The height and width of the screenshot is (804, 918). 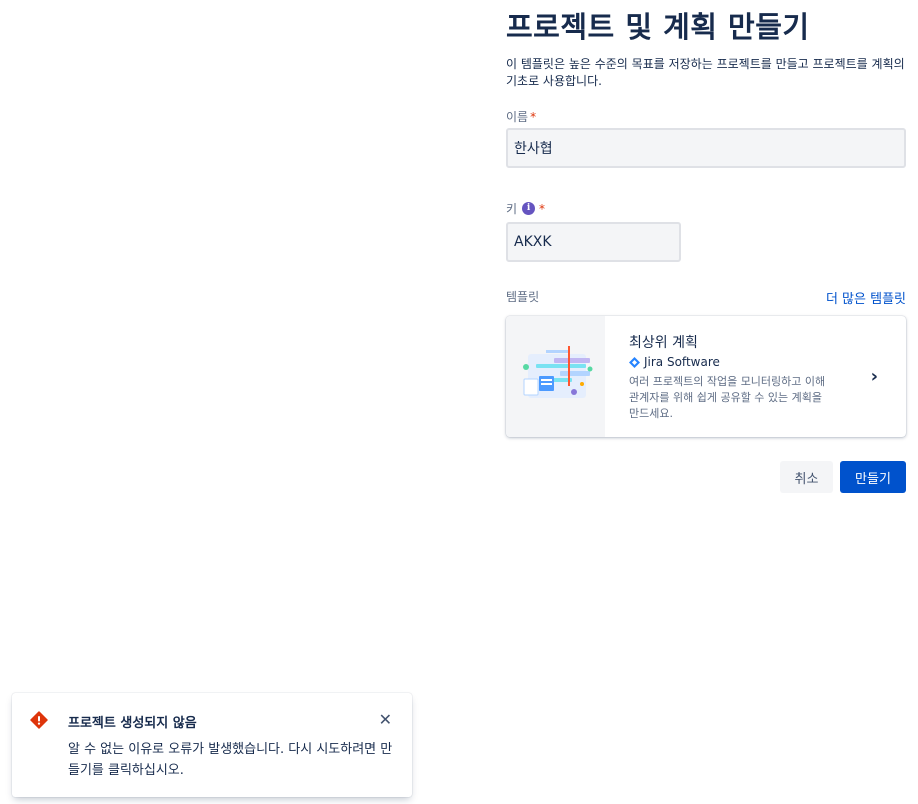 What do you see at coordinates (706, 148) in the screenshot?
I see `name-input: 한사협` at bounding box center [706, 148].